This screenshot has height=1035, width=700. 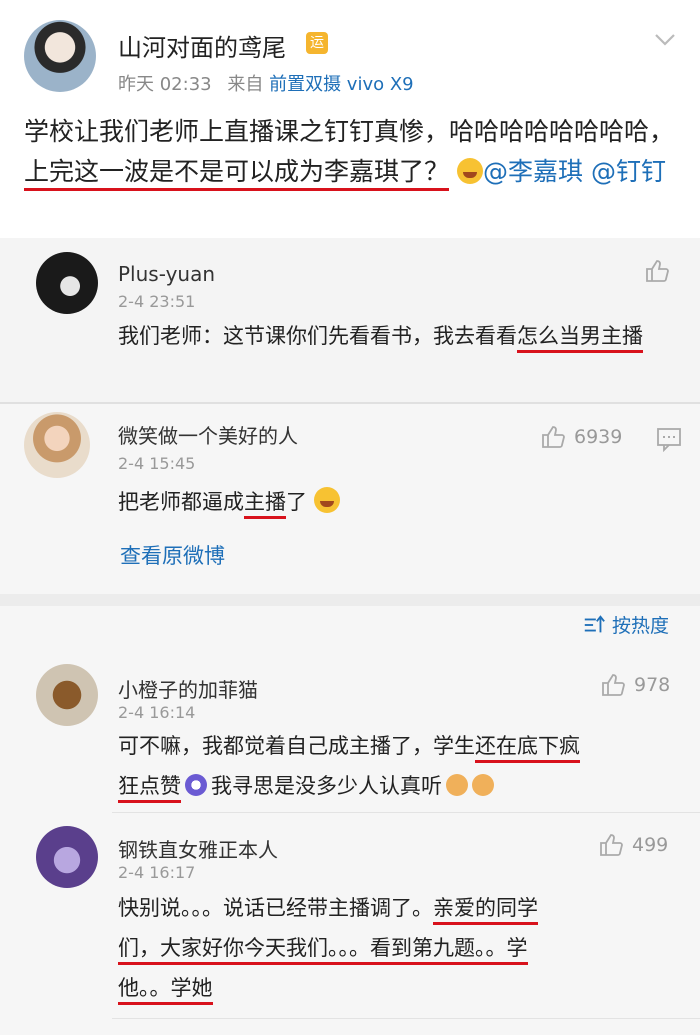 I want to click on comment-text-part: 快别说。。。说话已经带主播调了。, so click(x=275, y=908).